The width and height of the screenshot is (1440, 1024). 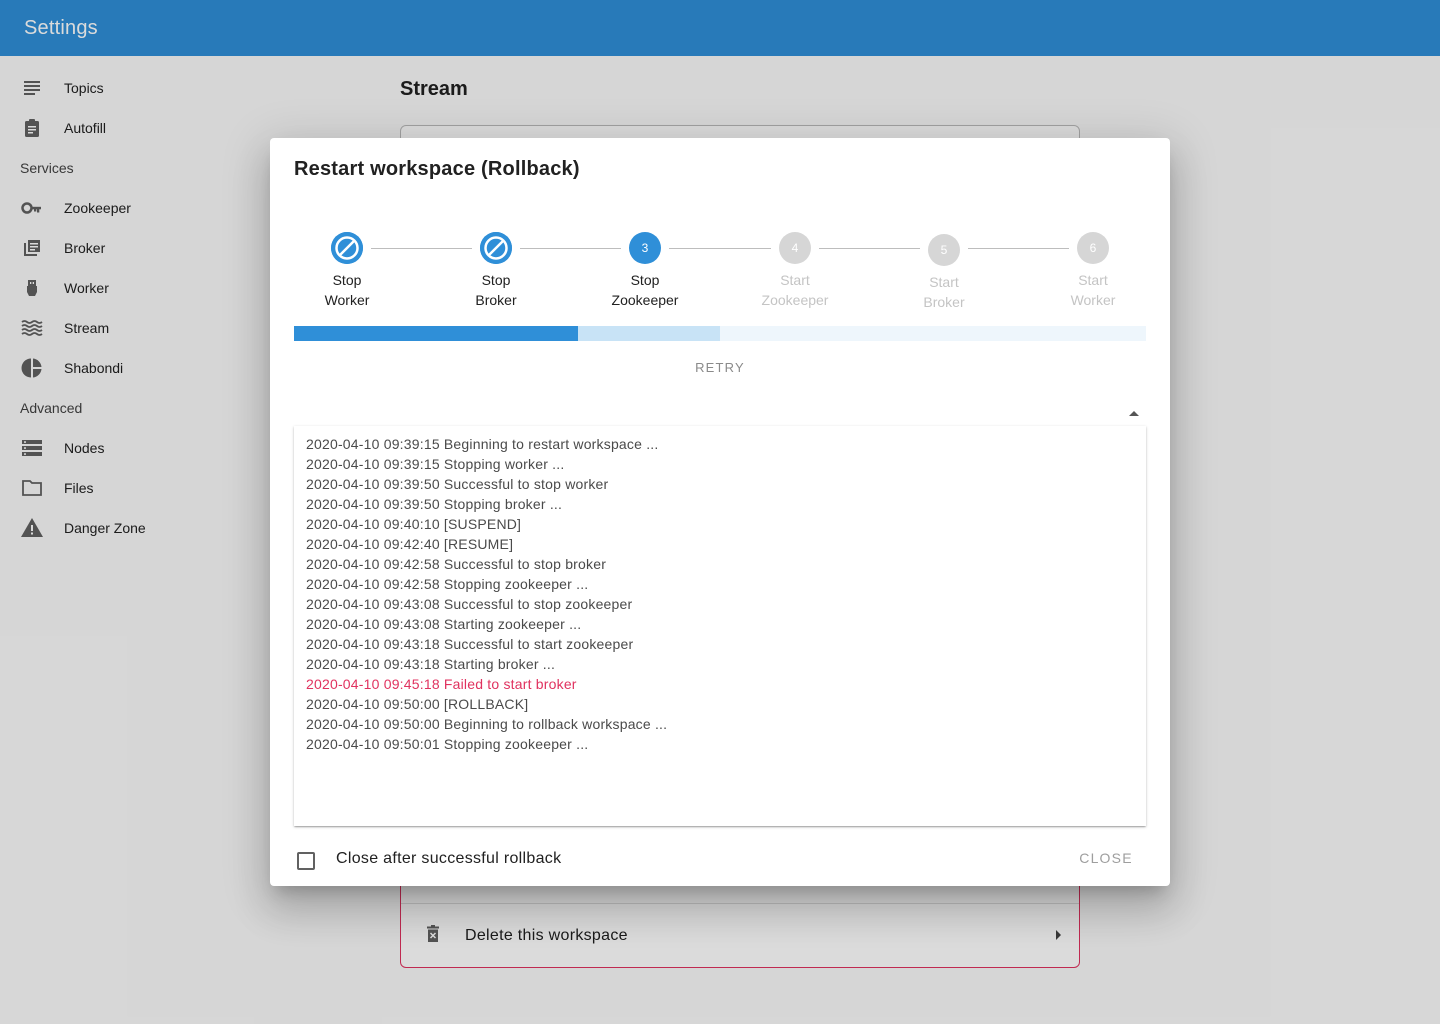 I want to click on dialog-title: Restart workspace (Rollback), so click(x=437, y=169).